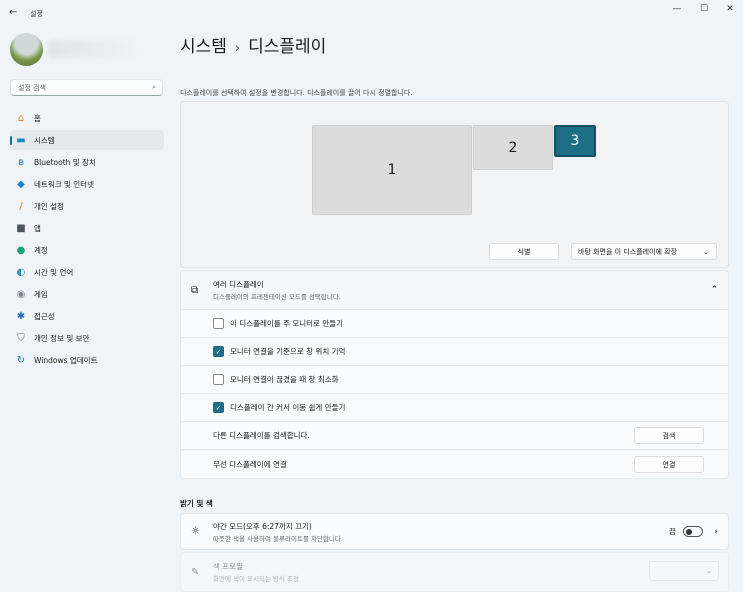  I want to click on wifi-icon: ◆, so click(21, 184).